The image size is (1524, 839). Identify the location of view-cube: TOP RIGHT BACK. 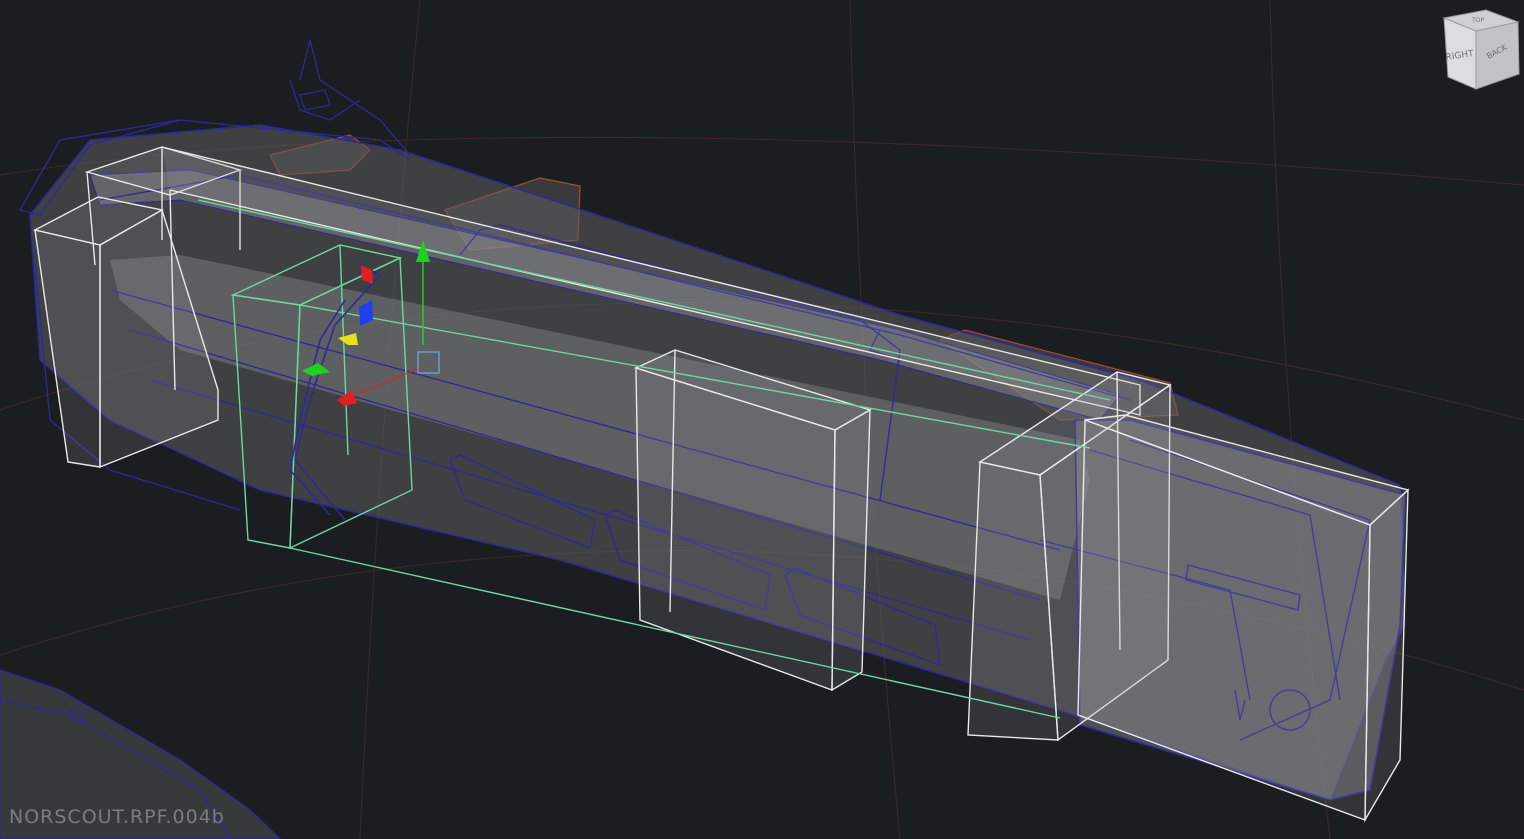
(1481, 48).